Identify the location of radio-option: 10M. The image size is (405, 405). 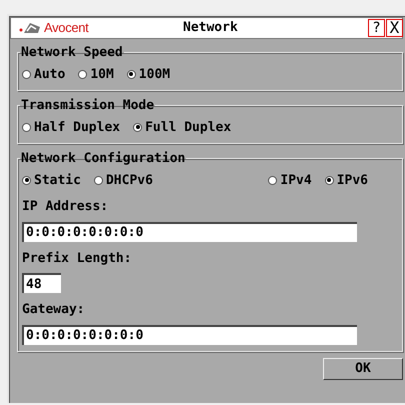
(96, 74).